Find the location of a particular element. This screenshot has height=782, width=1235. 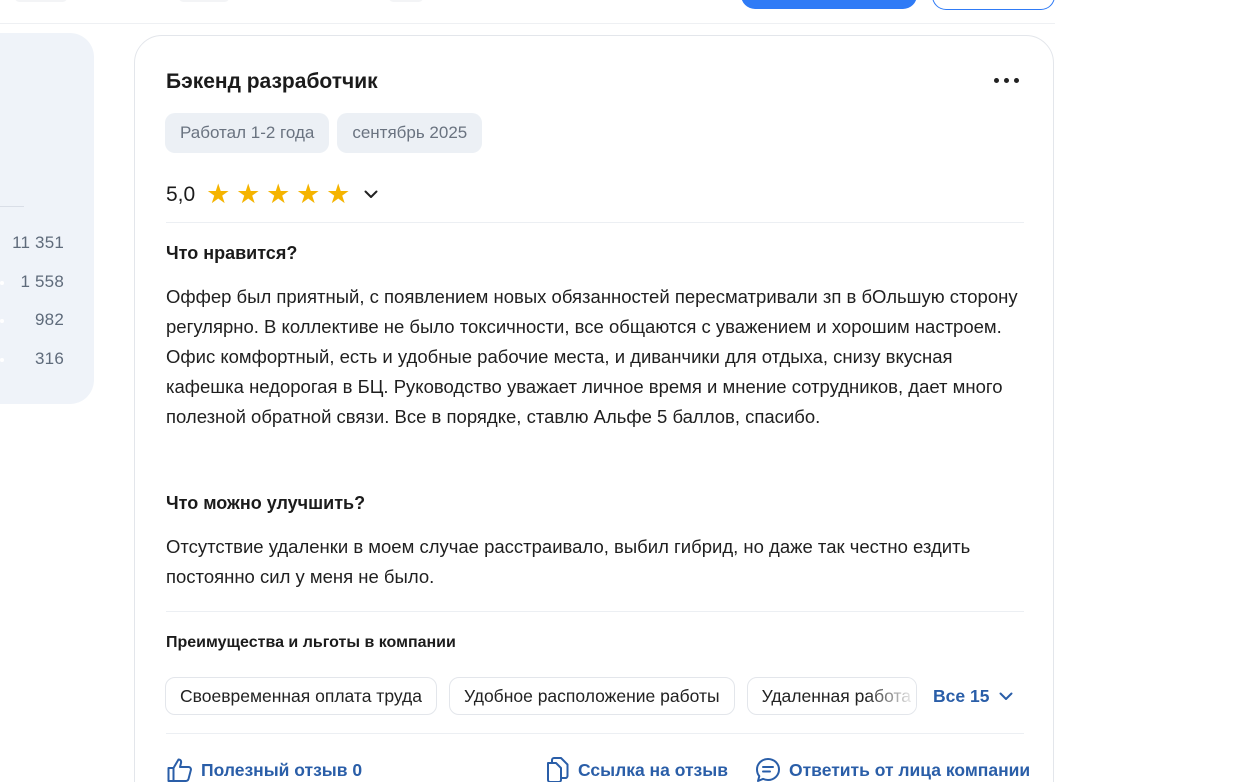

rating-value: 5,0 is located at coordinates (181, 194).